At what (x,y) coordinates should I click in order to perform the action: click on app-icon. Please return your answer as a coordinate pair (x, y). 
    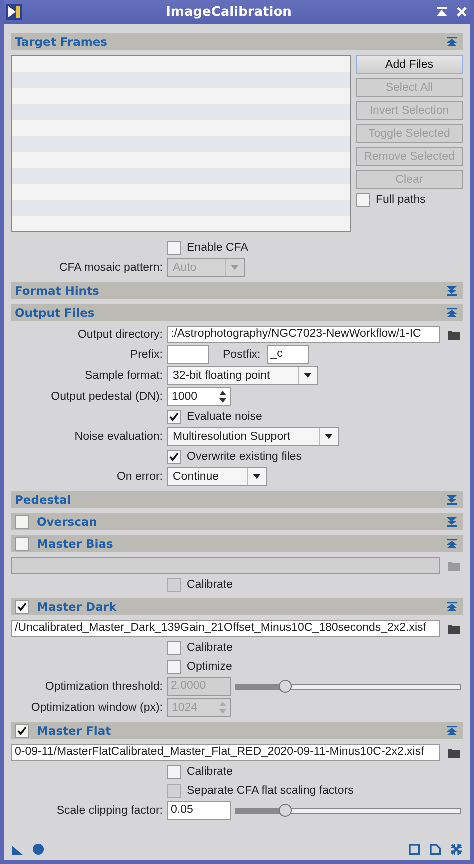
    Looking at the image, I should click on (14, 12).